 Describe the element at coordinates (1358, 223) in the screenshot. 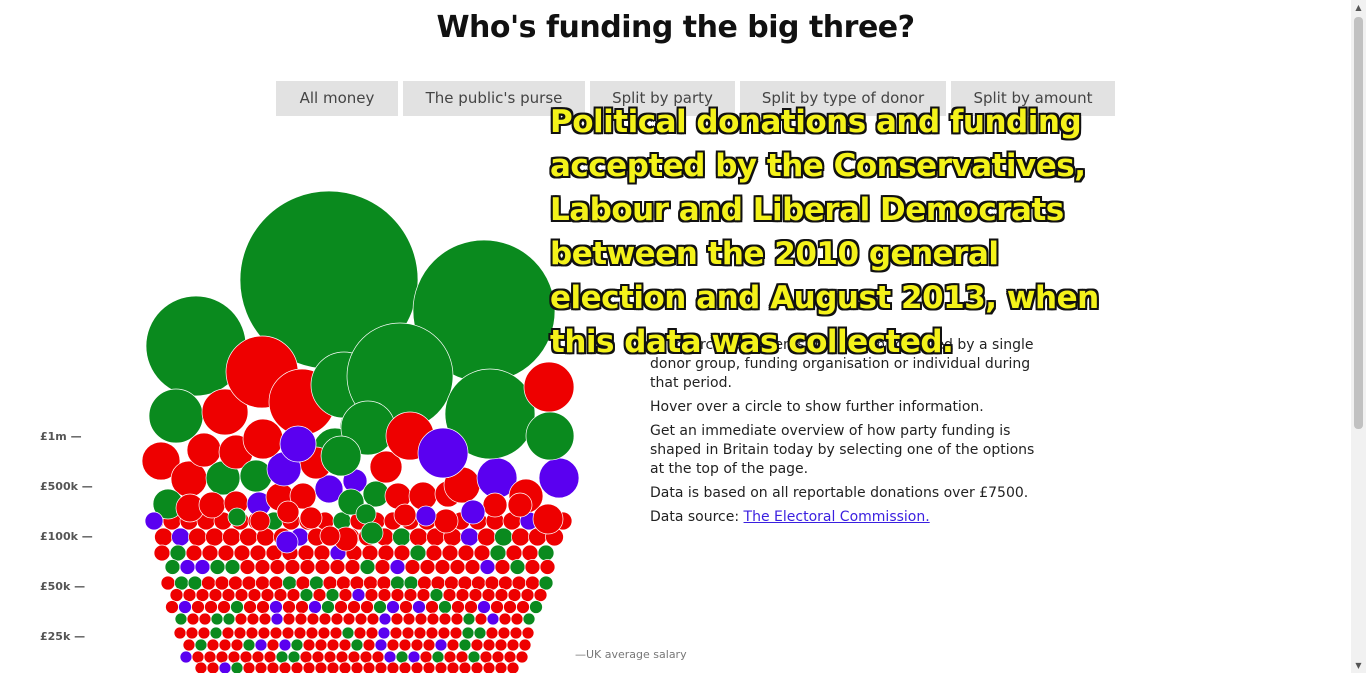

I see `scroll-thumb` at that location.